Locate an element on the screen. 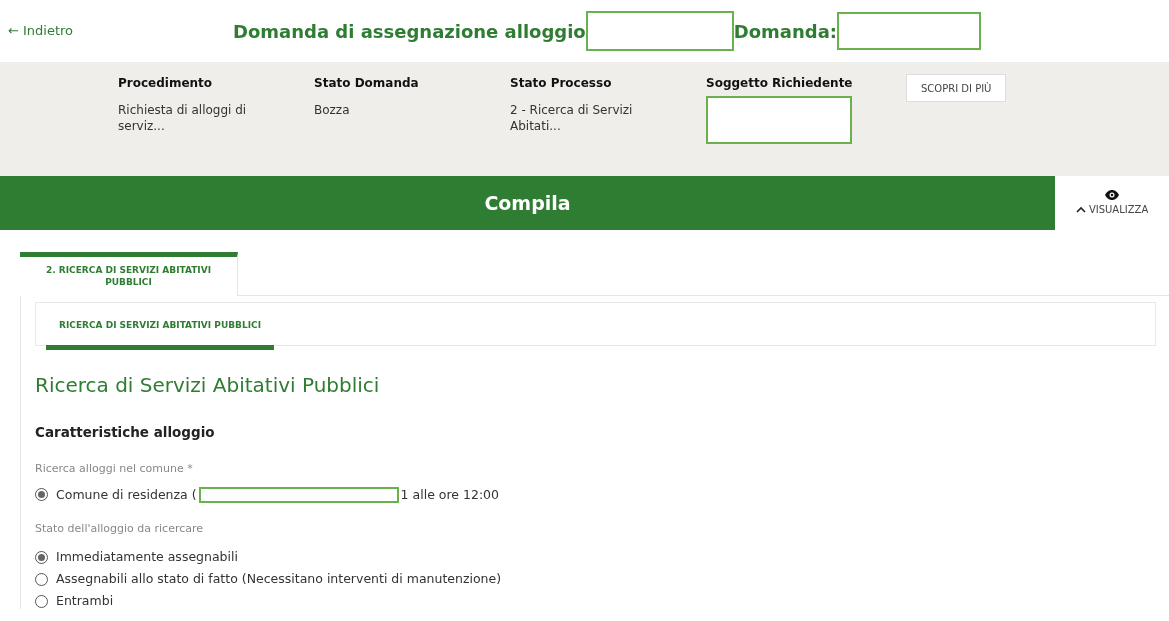 Image resolution: width=1169 pixels, height=621 pixels. eye-icon is located at coordinates (1112, 194).